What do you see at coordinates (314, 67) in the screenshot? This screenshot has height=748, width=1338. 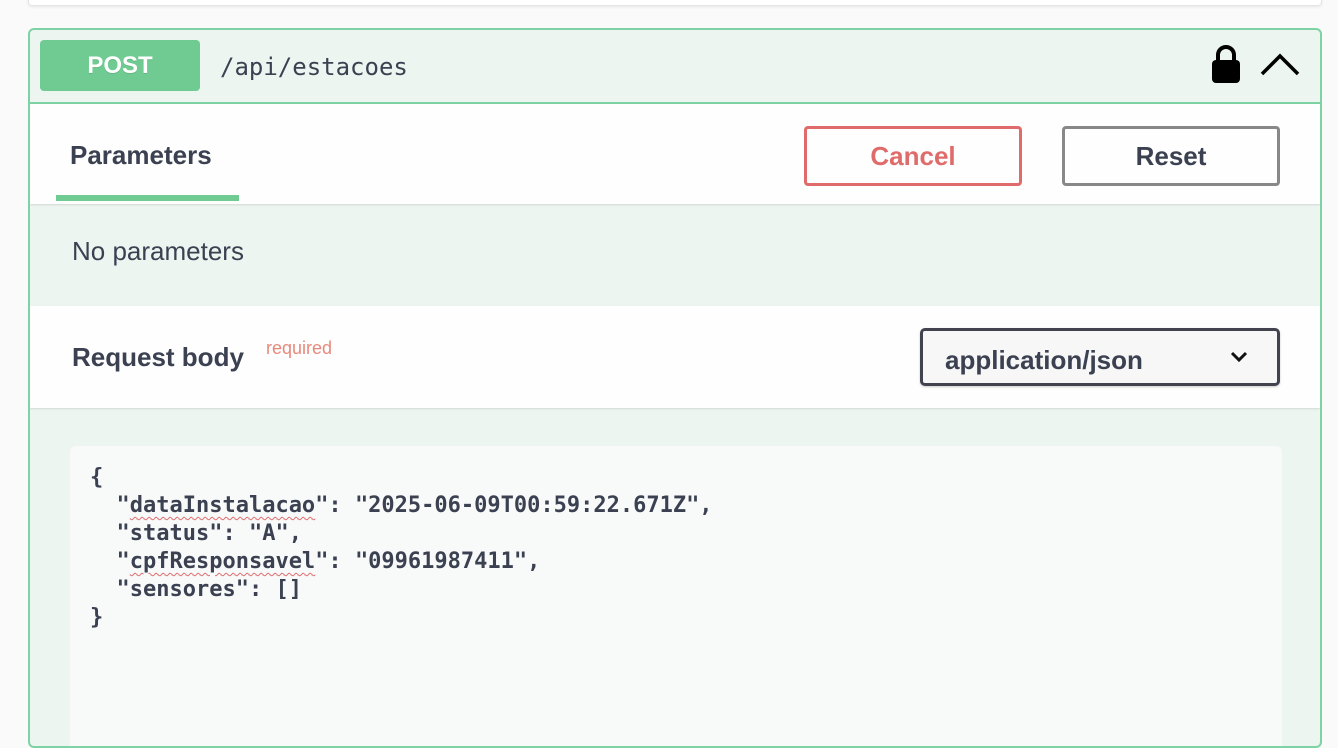 I see `operation-path: /api/estacoes` at bounding box center [314, 67].